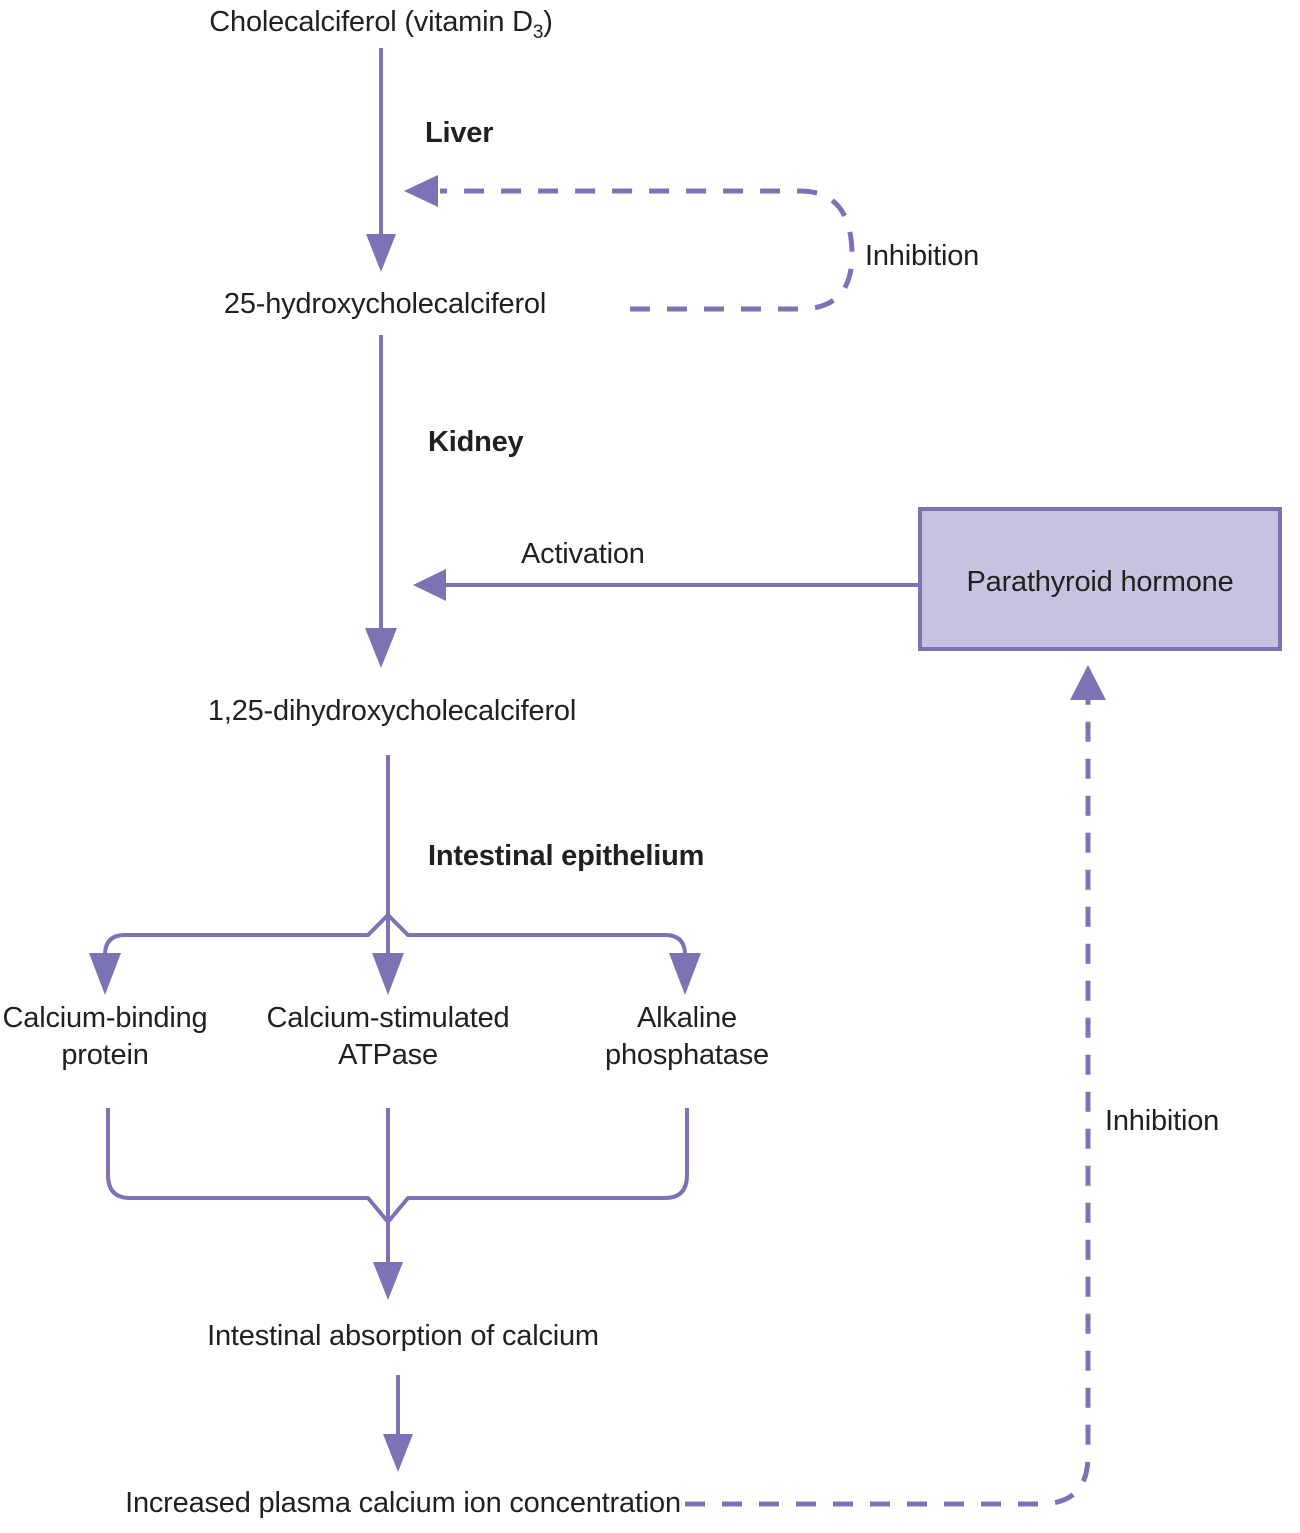  What do you see at coordinates (105, 1055) in the screenshot?
I see `calcium-binding-protein-line2: protein` at bounding box center [105, 1055].